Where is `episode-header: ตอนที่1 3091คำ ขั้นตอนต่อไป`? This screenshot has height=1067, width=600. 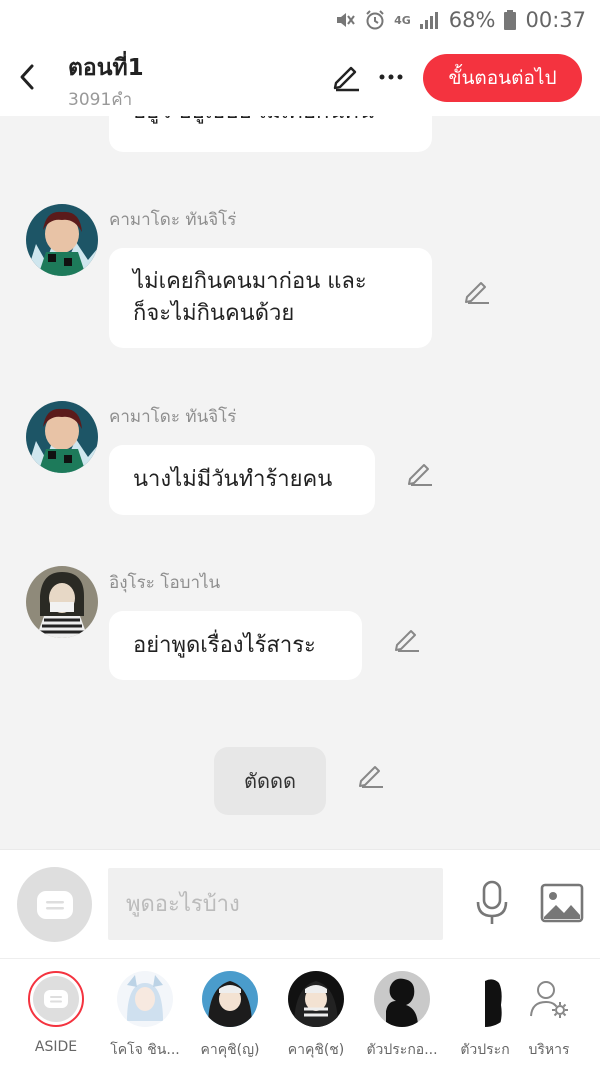
episode-header: ตอนที่1 3091คำ ขั้นตอนต่อไป is located at coordinates (300, 78).